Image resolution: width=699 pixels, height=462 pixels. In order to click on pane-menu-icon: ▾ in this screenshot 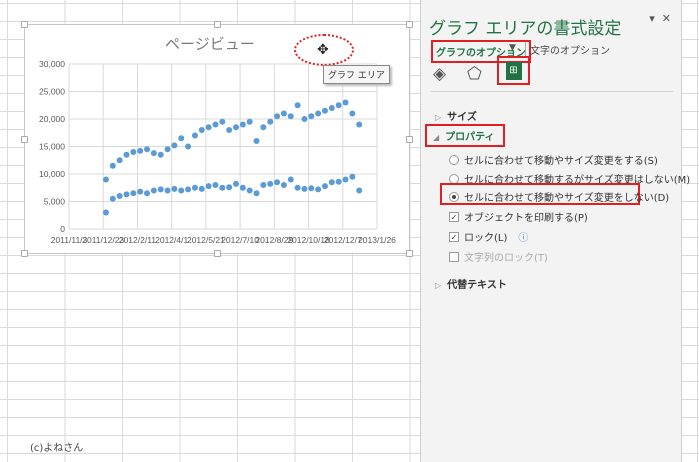, I will do `click(652, 18)`.